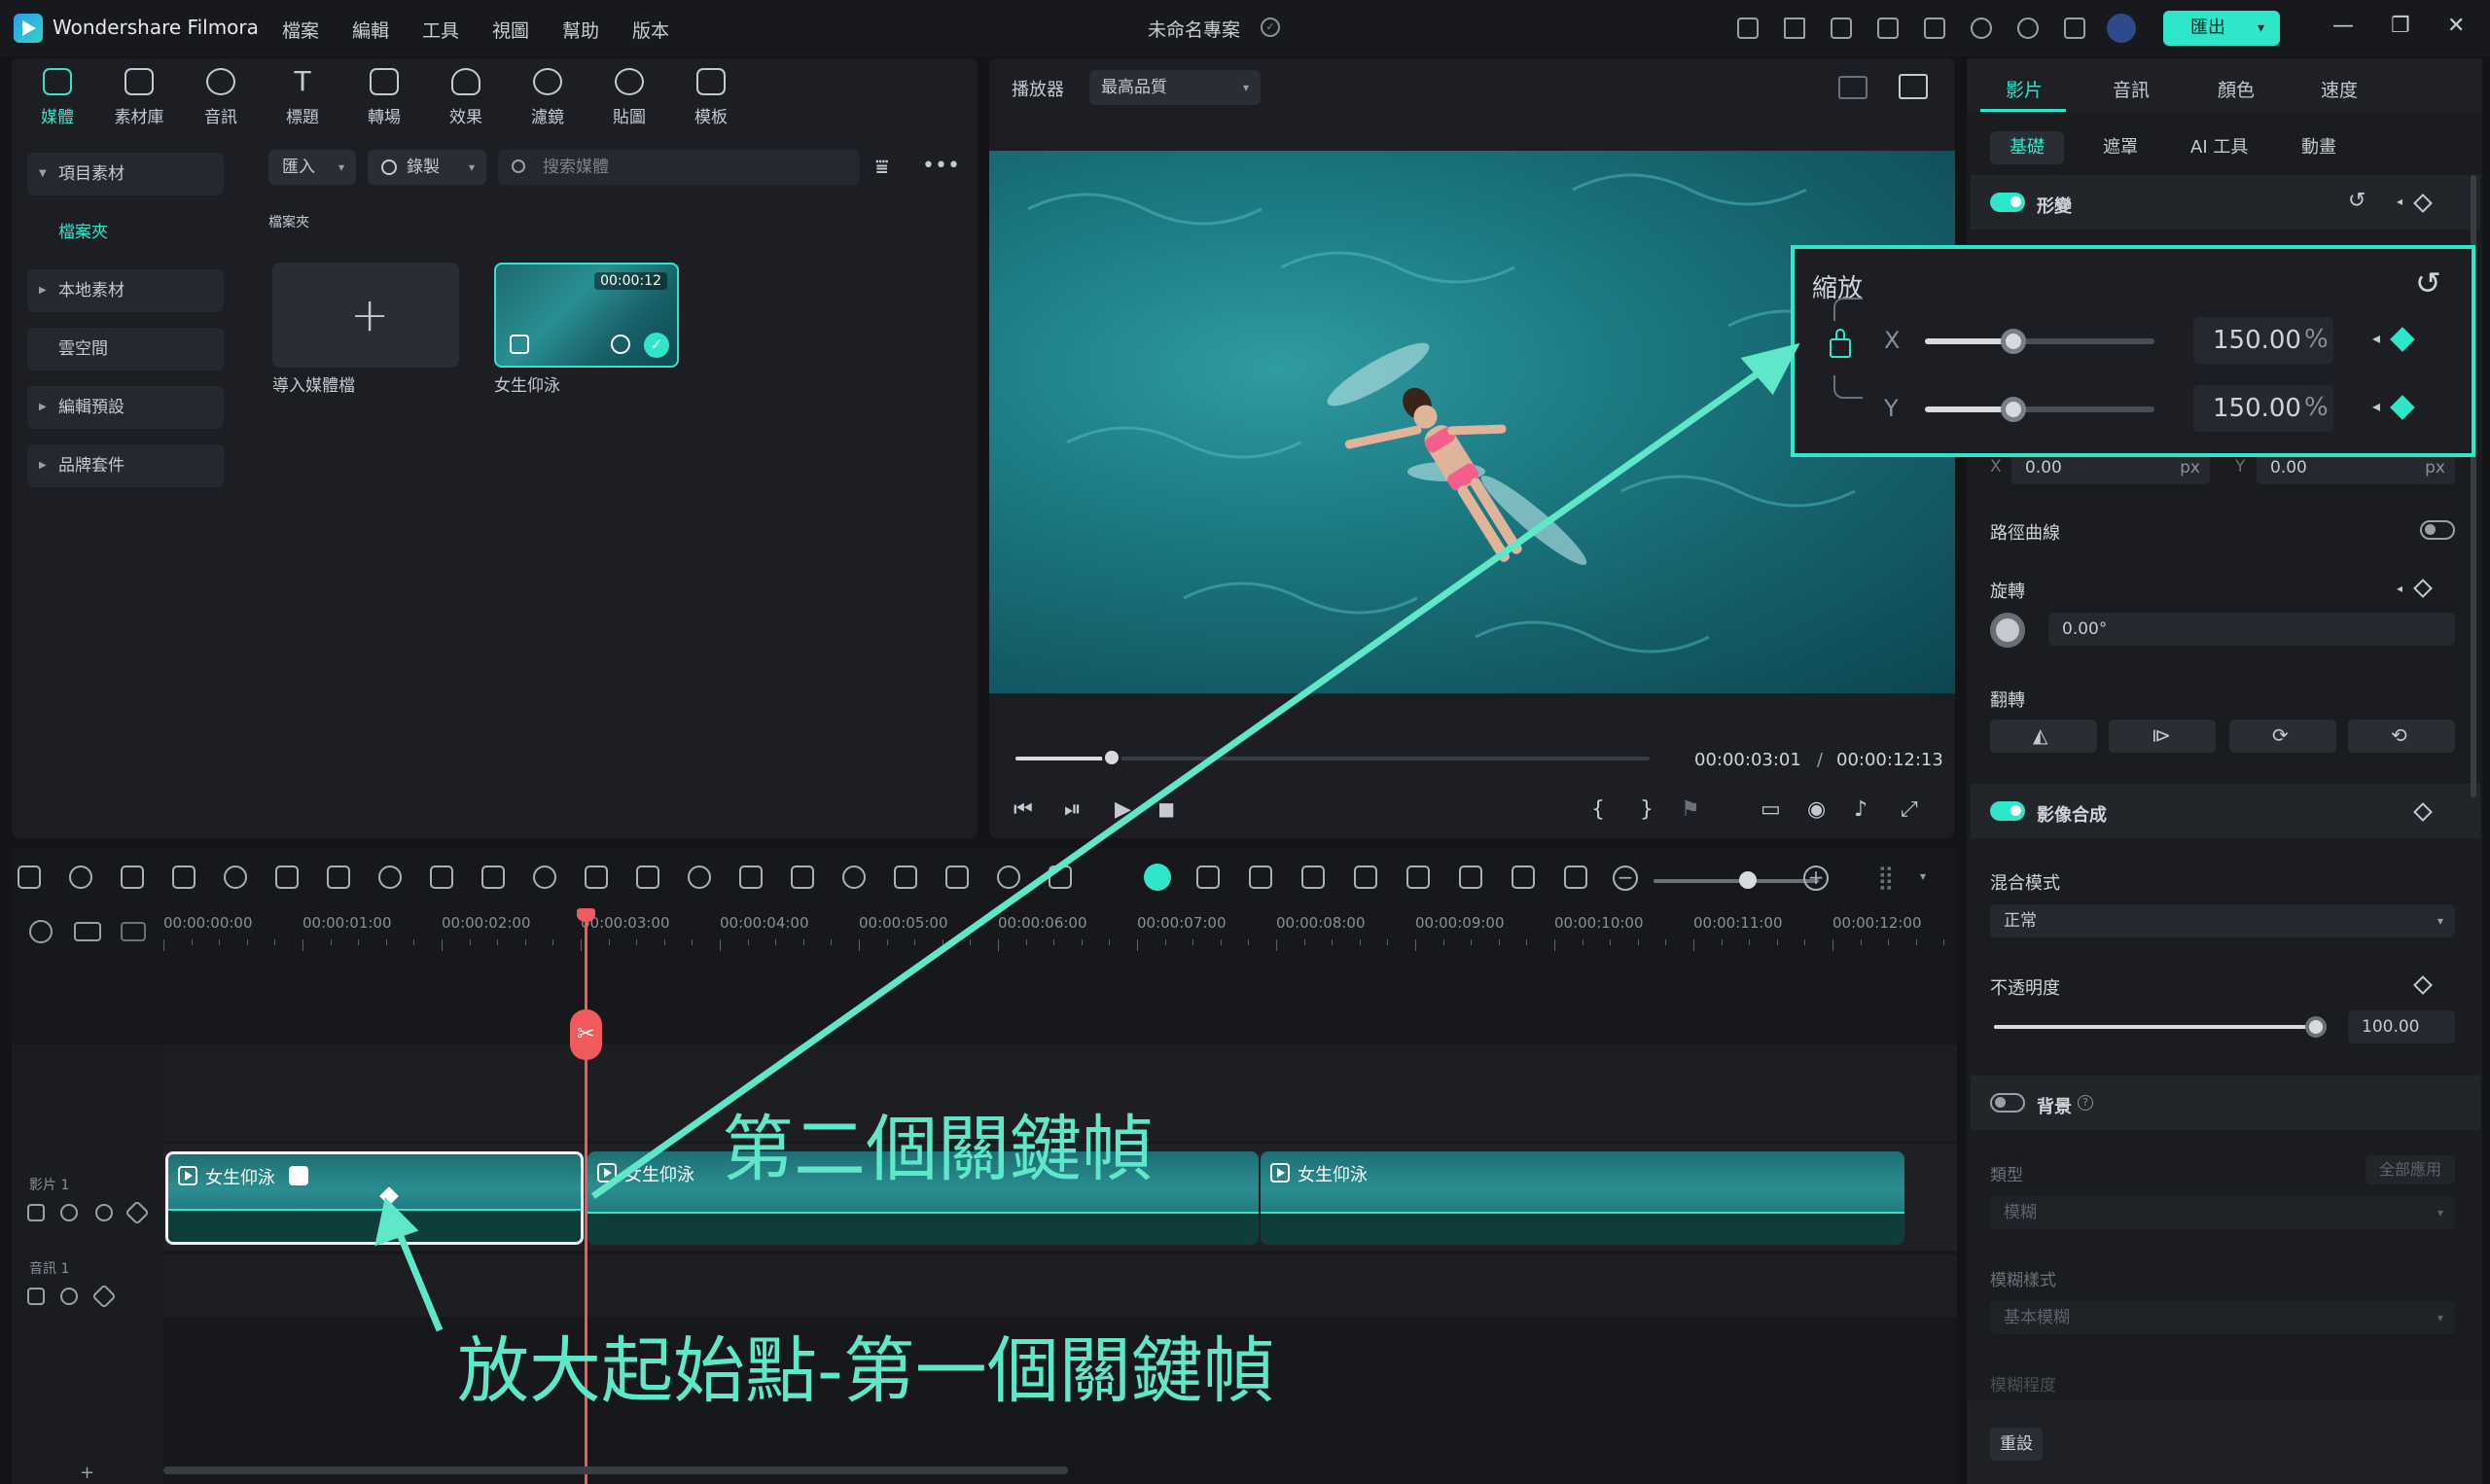  I want to click on annotation-first-keyframe: 放大起始點-第一個關鍵幀, so click(866, 1371).